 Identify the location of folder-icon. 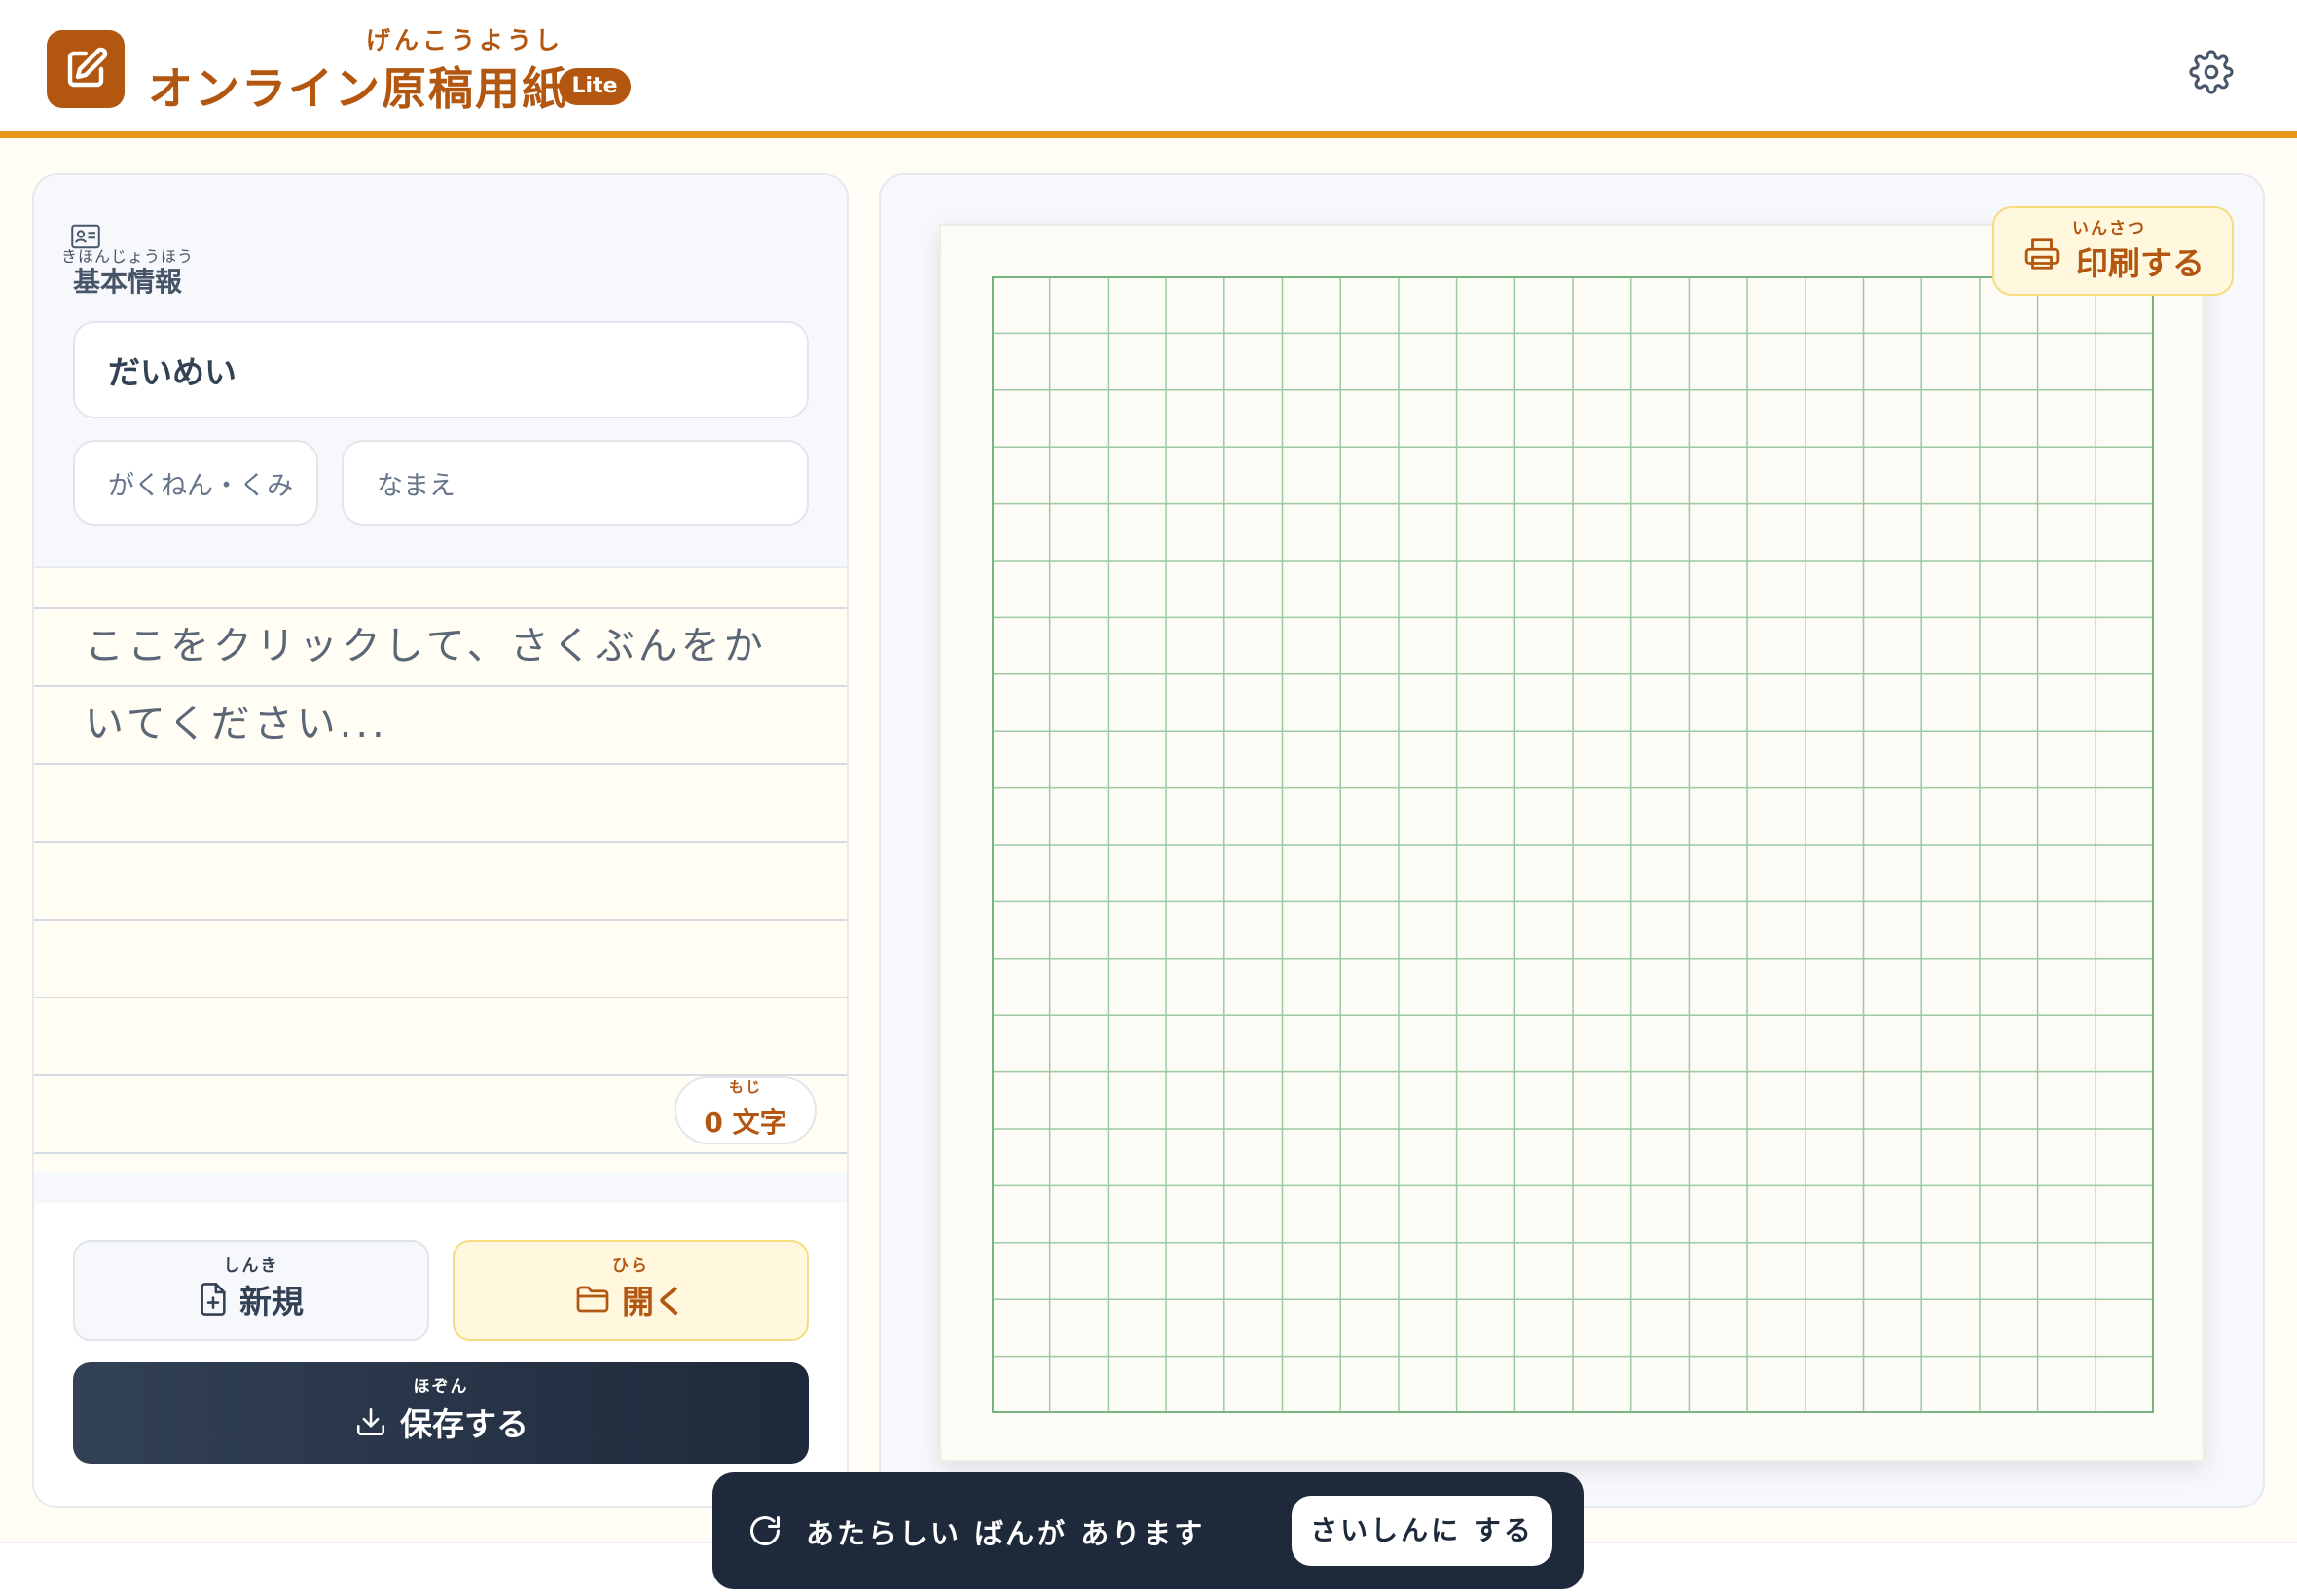
(592, 1299).